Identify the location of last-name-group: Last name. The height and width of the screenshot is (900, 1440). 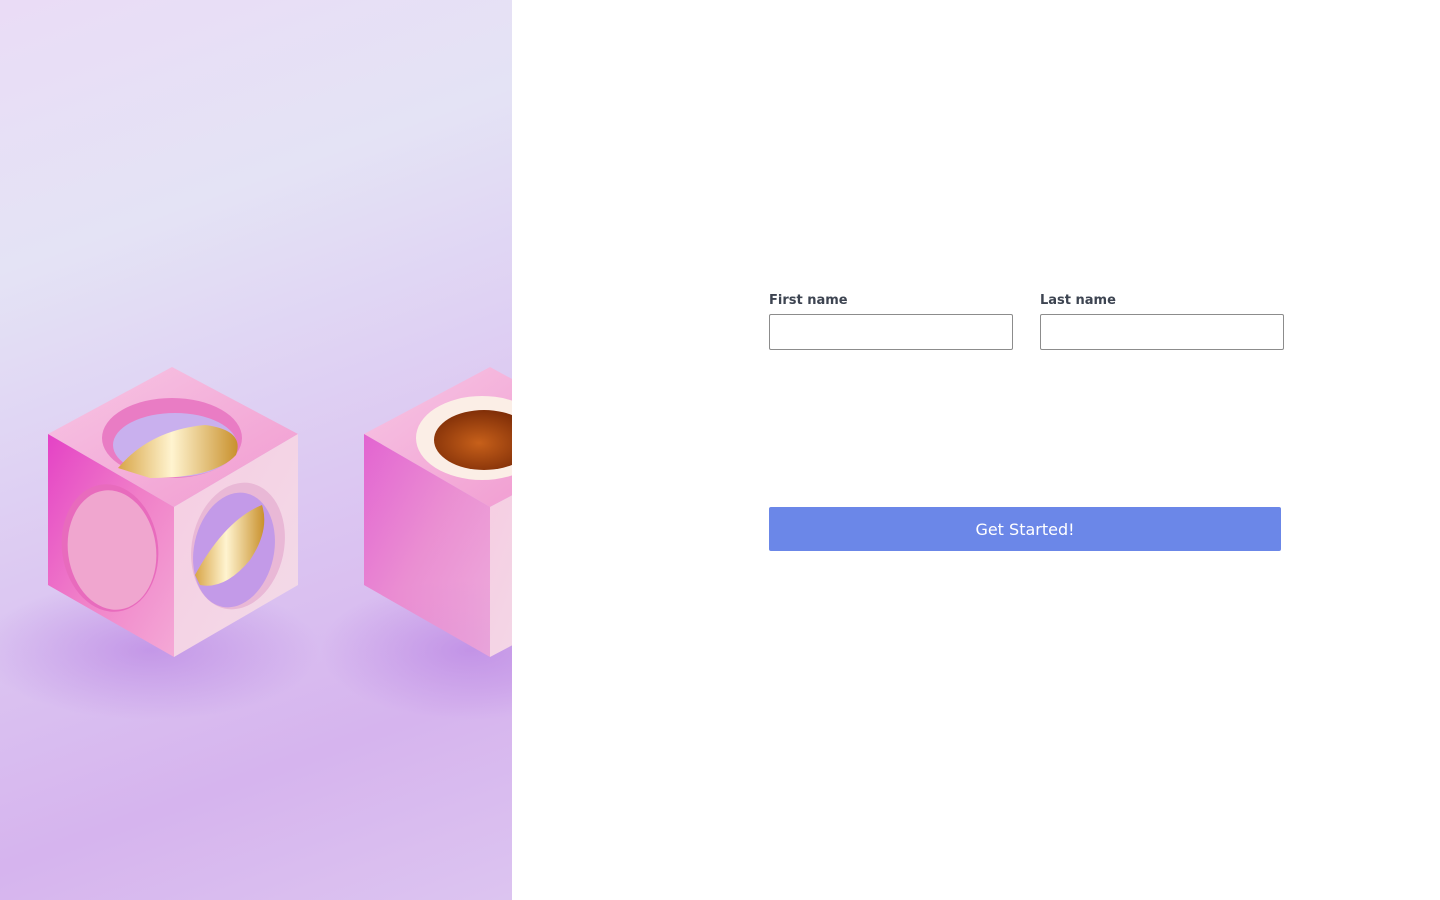
(1162, 321).